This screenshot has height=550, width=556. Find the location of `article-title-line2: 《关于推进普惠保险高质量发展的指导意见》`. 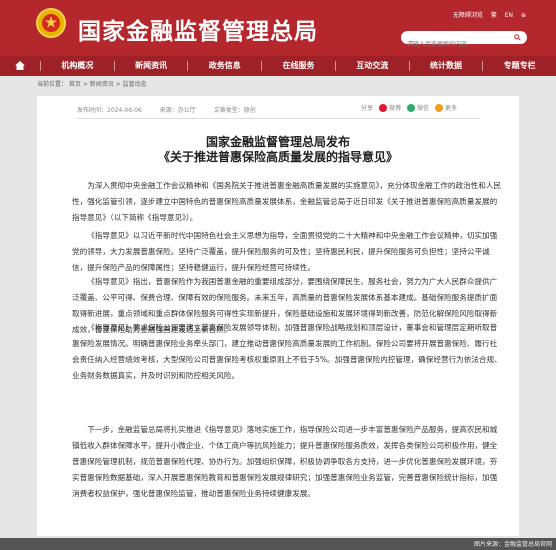

article-title-line2: 《关于推进普惠保险高质量发展的指导意见》 is located at coordinates (277, 157).